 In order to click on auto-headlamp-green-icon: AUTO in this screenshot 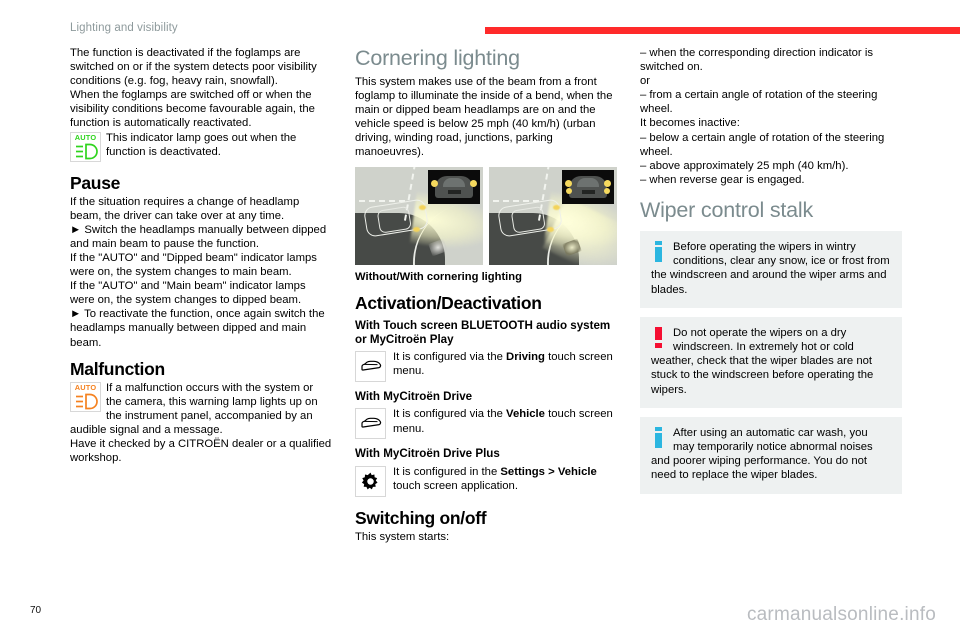, I will do `click(85, 146)`.